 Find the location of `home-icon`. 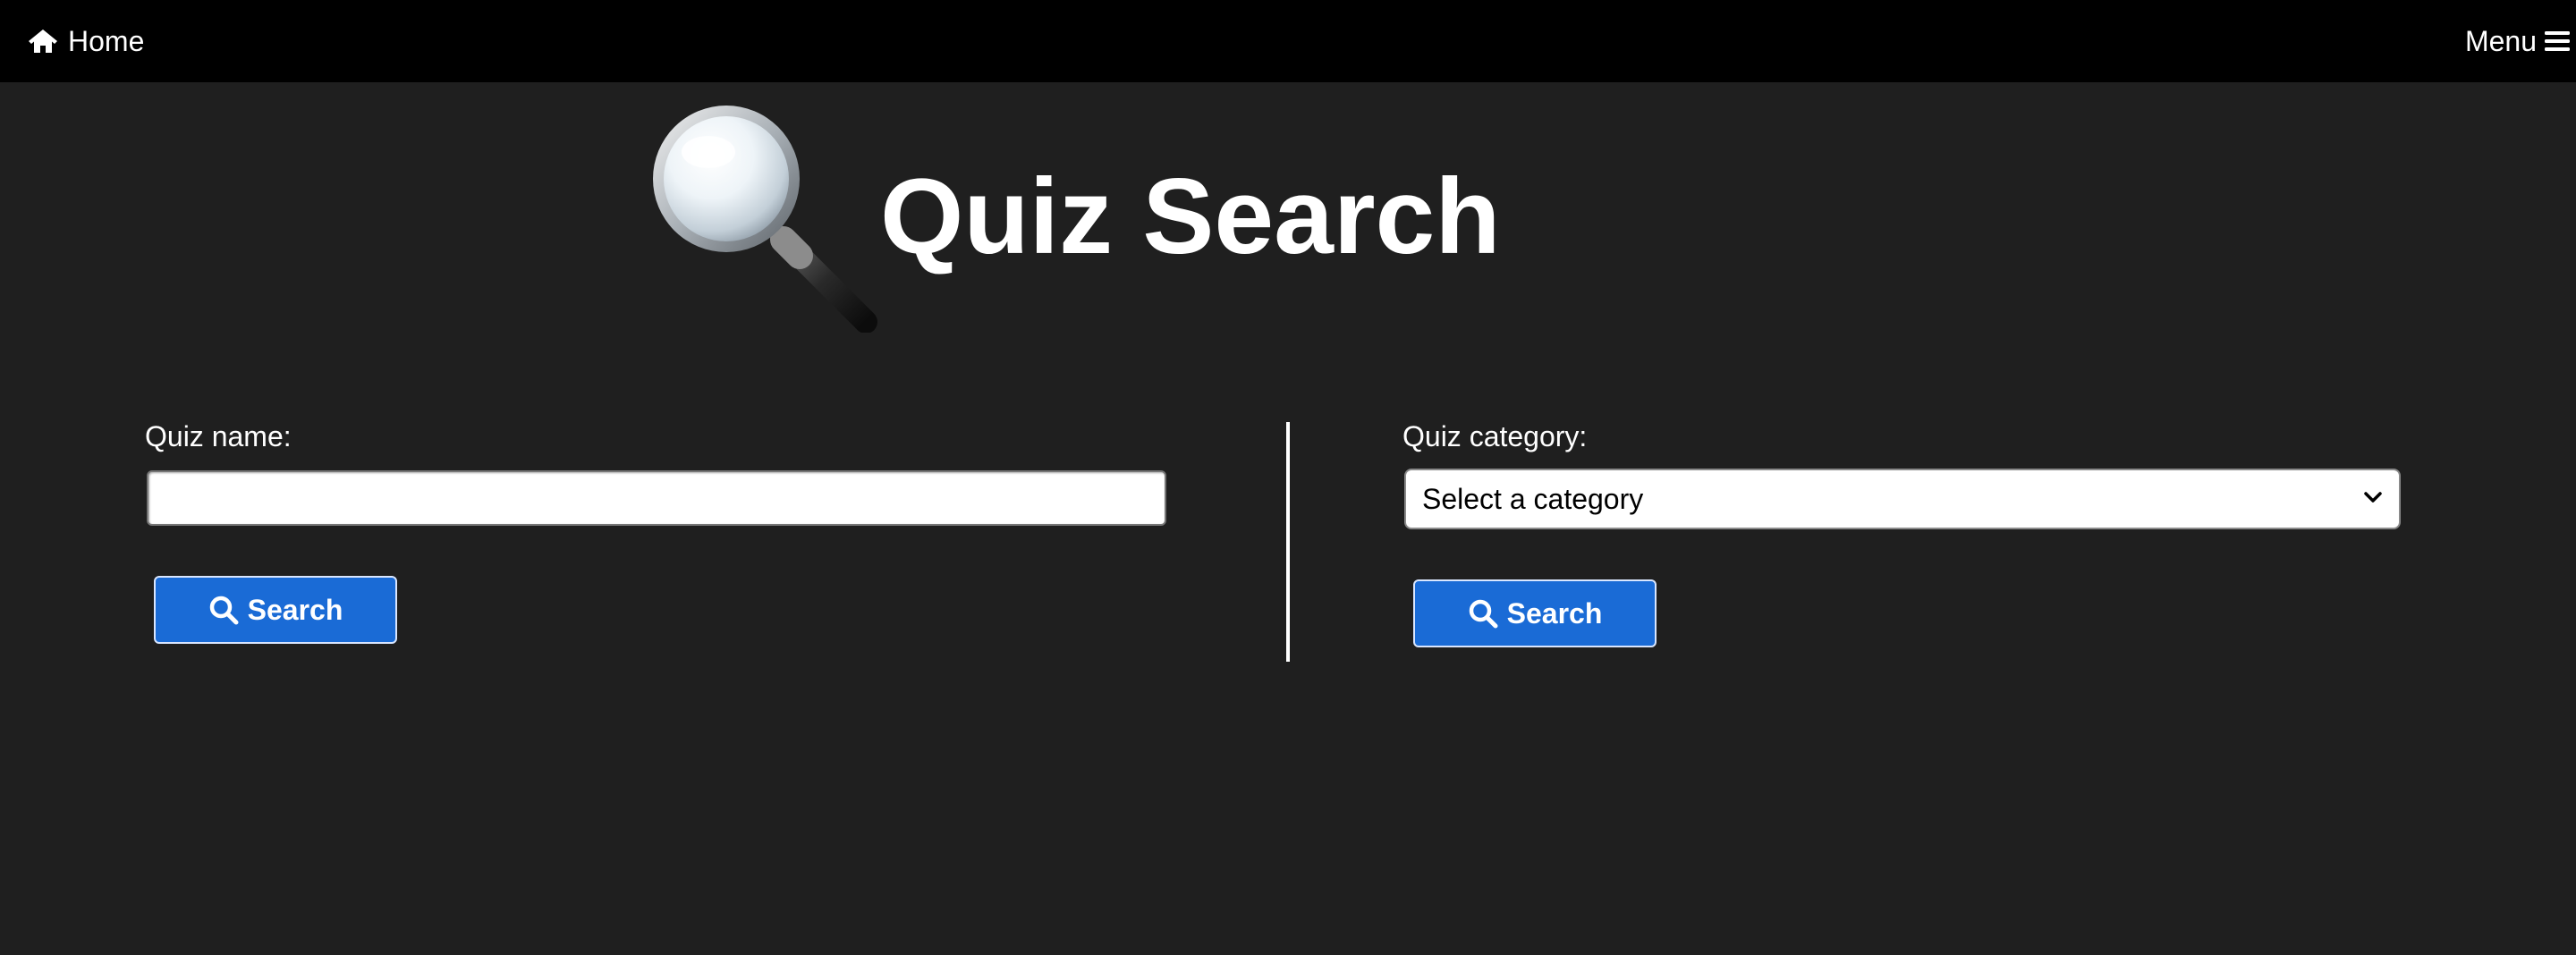

home-icon is located at coordinates (43, 41).